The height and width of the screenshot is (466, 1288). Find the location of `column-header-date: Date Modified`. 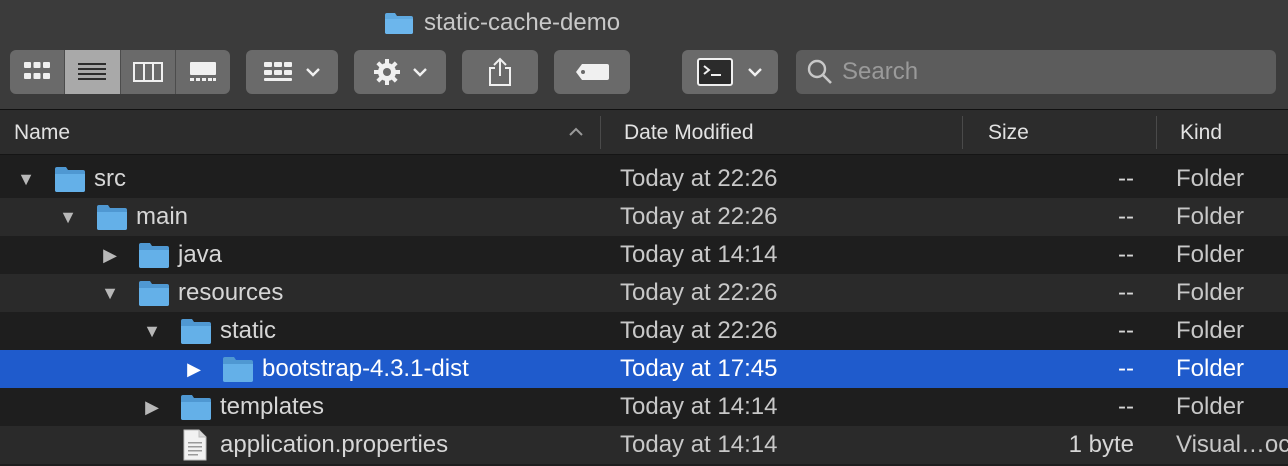

column-header-date: Date Modified is located at coordinates (789, 132).